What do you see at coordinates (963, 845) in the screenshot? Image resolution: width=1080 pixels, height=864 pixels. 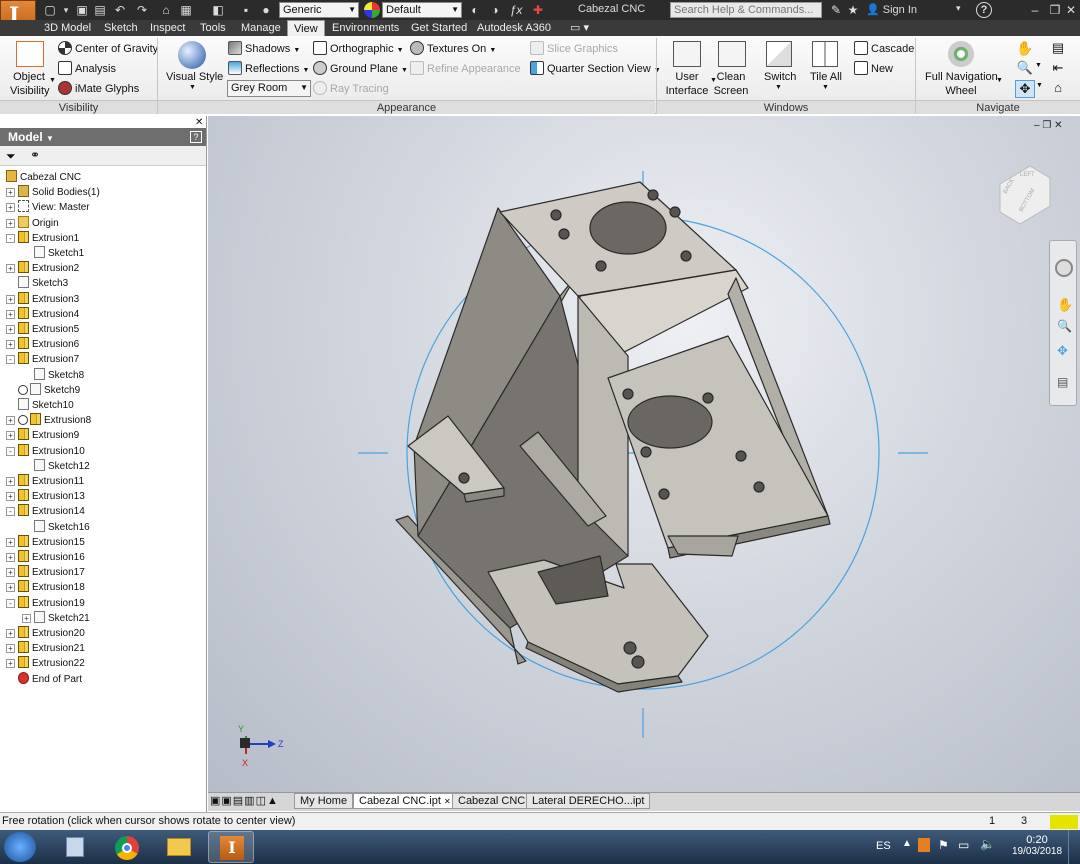 I see `tray-network-icon: ▭` at bounding box center [963, 845].